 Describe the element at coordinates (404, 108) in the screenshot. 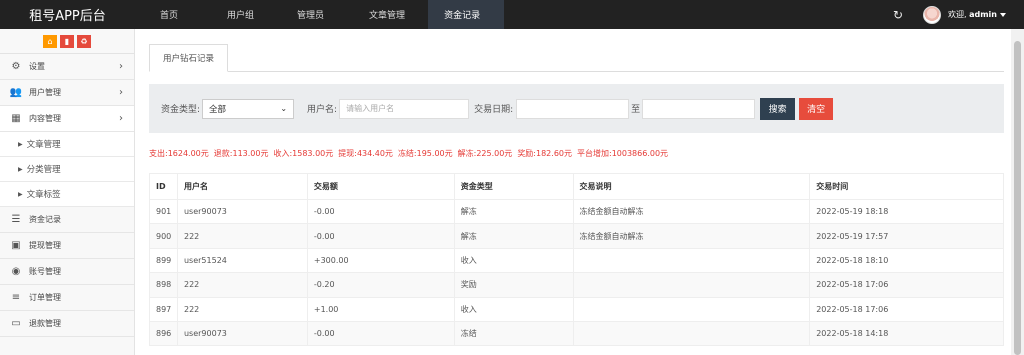

I see `username-input: 请输入用户名` at that location.